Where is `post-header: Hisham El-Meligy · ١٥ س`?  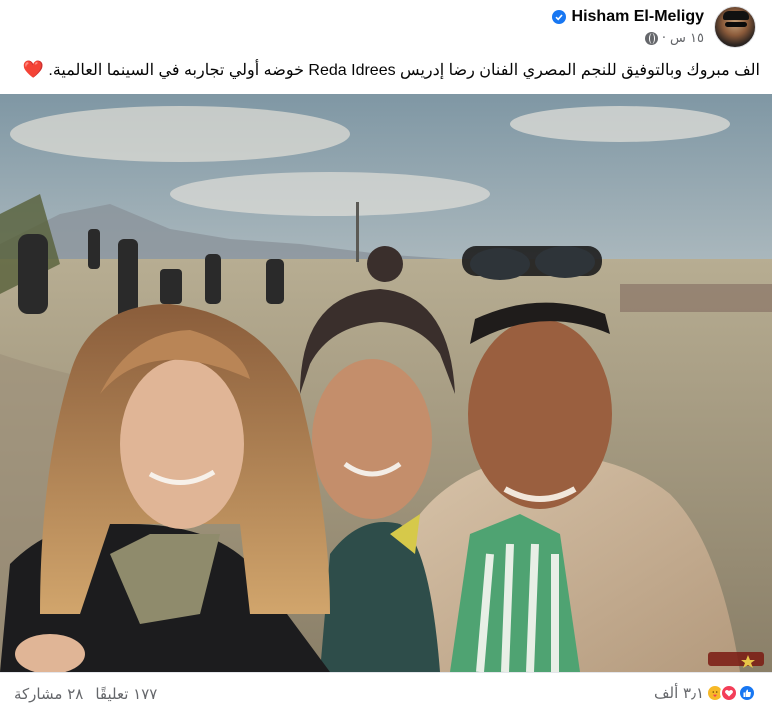 post-header: Hisham El-Meligy · ١٥ س is located at coordinates (386, 28).